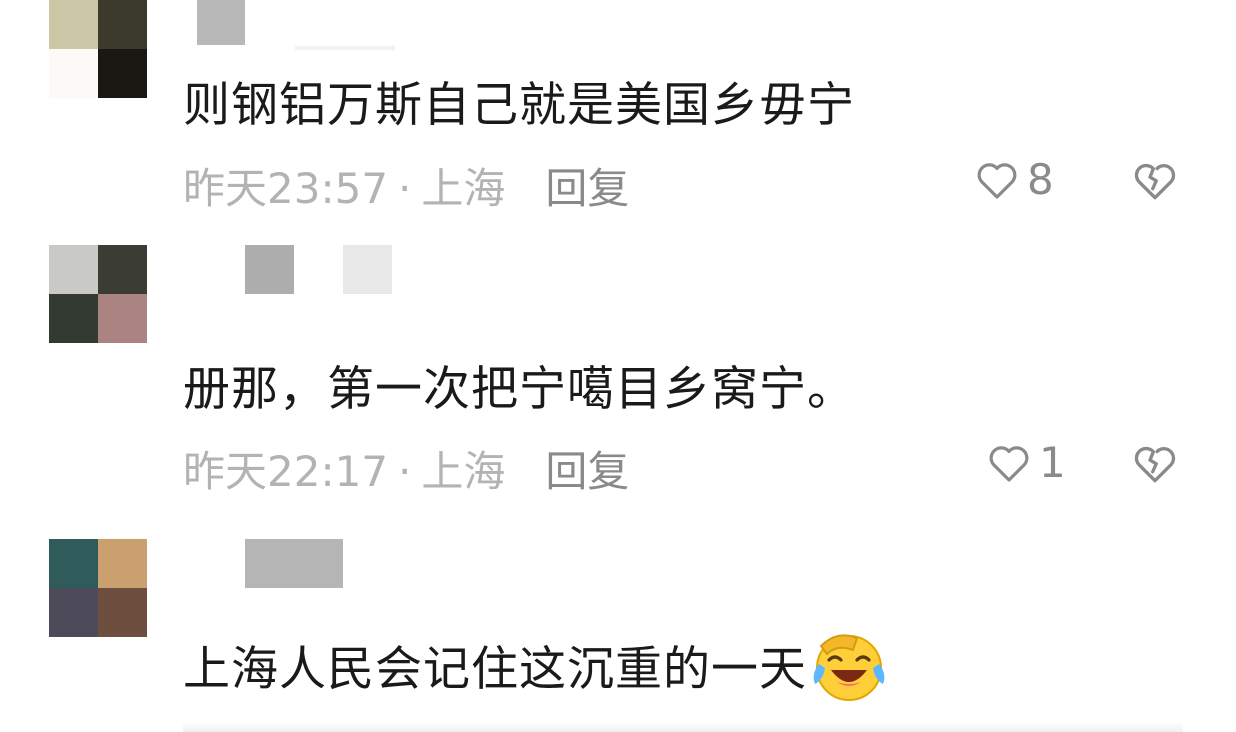  What do you see at coordinates (519, 389) in the screenshot?
I see `comment-text: 册那，第一次把宁噶目乡窝宁。` at bounding box center [519, 389].